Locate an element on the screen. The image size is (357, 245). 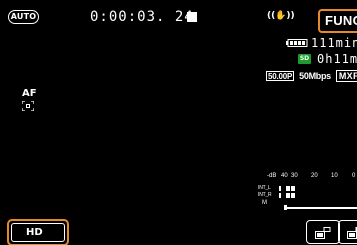
scale-label: 20 is located at coordinates (314, 176).